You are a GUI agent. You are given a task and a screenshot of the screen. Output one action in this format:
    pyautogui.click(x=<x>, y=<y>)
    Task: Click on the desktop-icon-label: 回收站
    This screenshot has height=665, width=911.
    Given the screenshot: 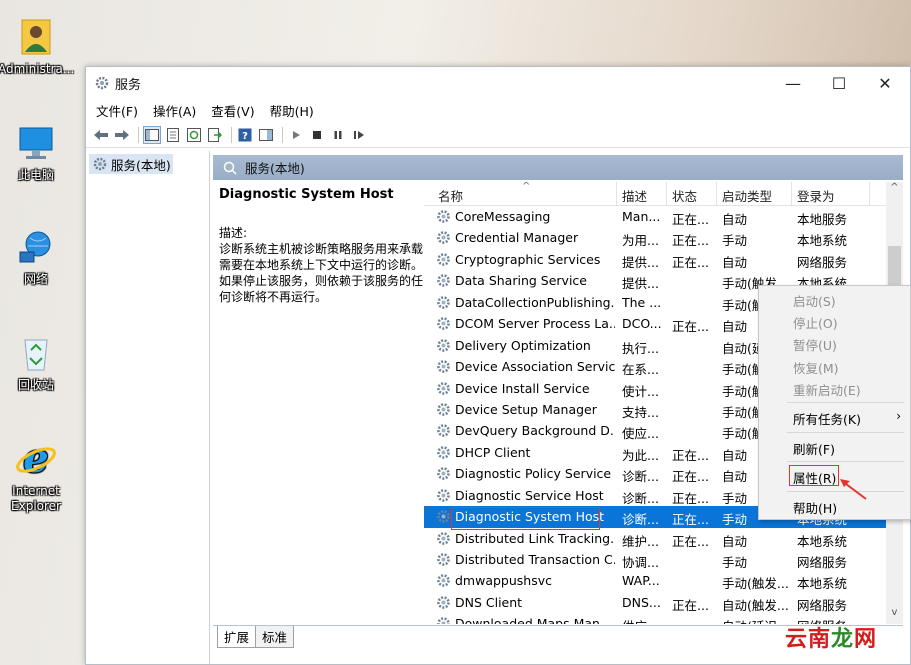 What is the action you would take?
    pyautogui.click(x=35, y=385)
    